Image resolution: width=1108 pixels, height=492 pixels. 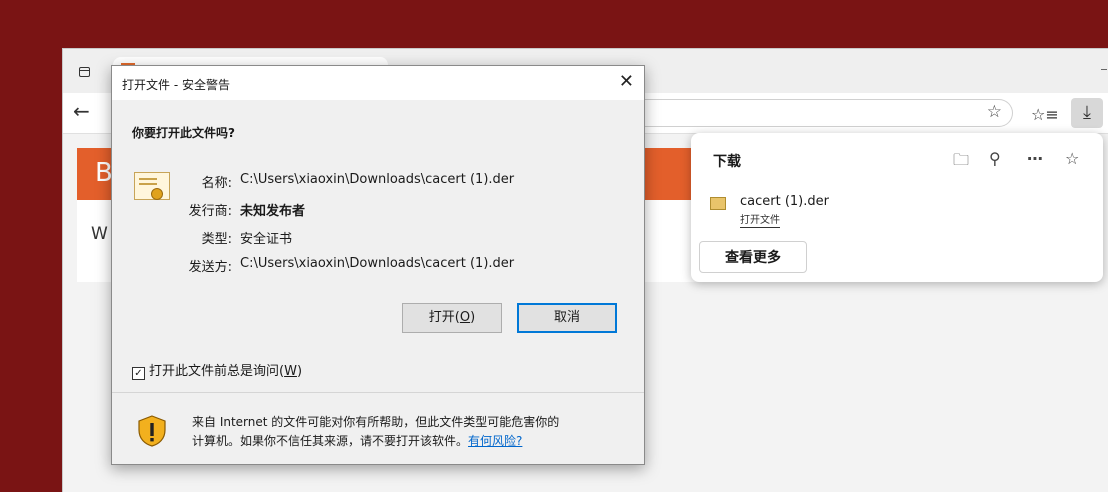 What do you see at coordinates (138, 373) in the screenshot?
I see `checkbox-check-icon: ✓` at bounding box center [138, 373].